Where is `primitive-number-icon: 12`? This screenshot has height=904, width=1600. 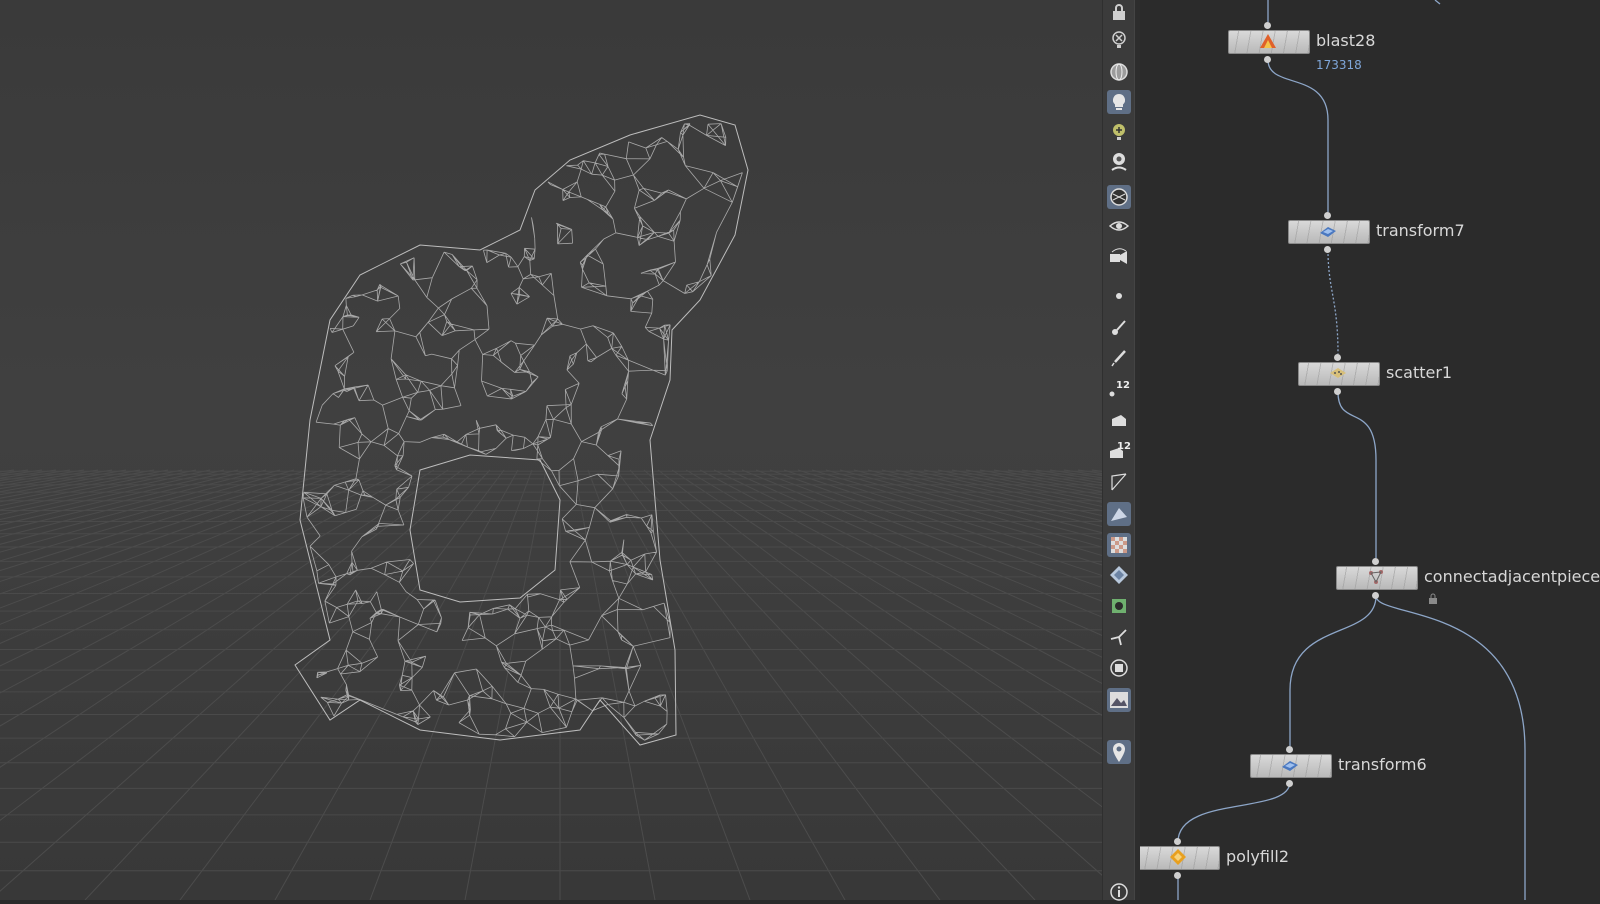 primitive-number-icon: 12 is located at coordinates (1119, 450).